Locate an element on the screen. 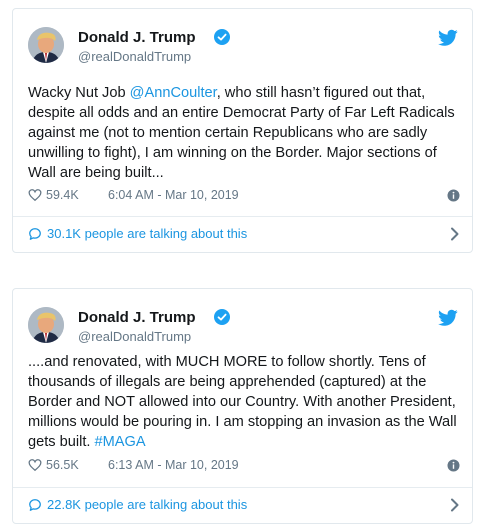 The width and height of the screenshot is (485, 531). mention-link: @AnnCoulter is located at coordinates (173, 93).